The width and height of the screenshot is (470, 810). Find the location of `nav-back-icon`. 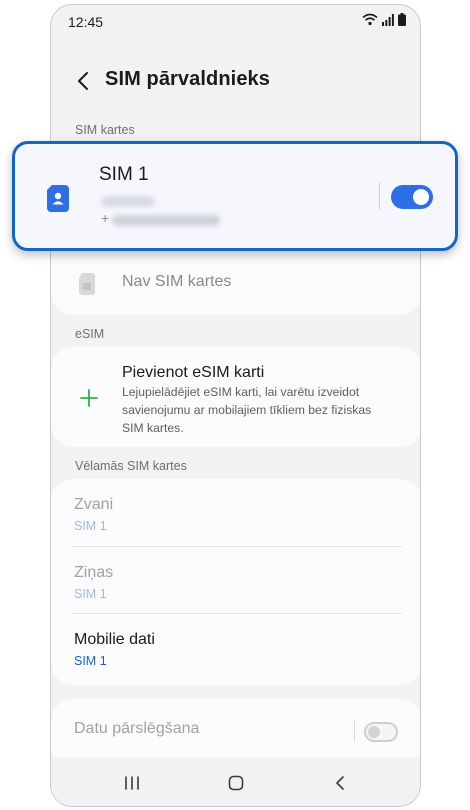

nav-back-icon is located at coordinates (340, 783).